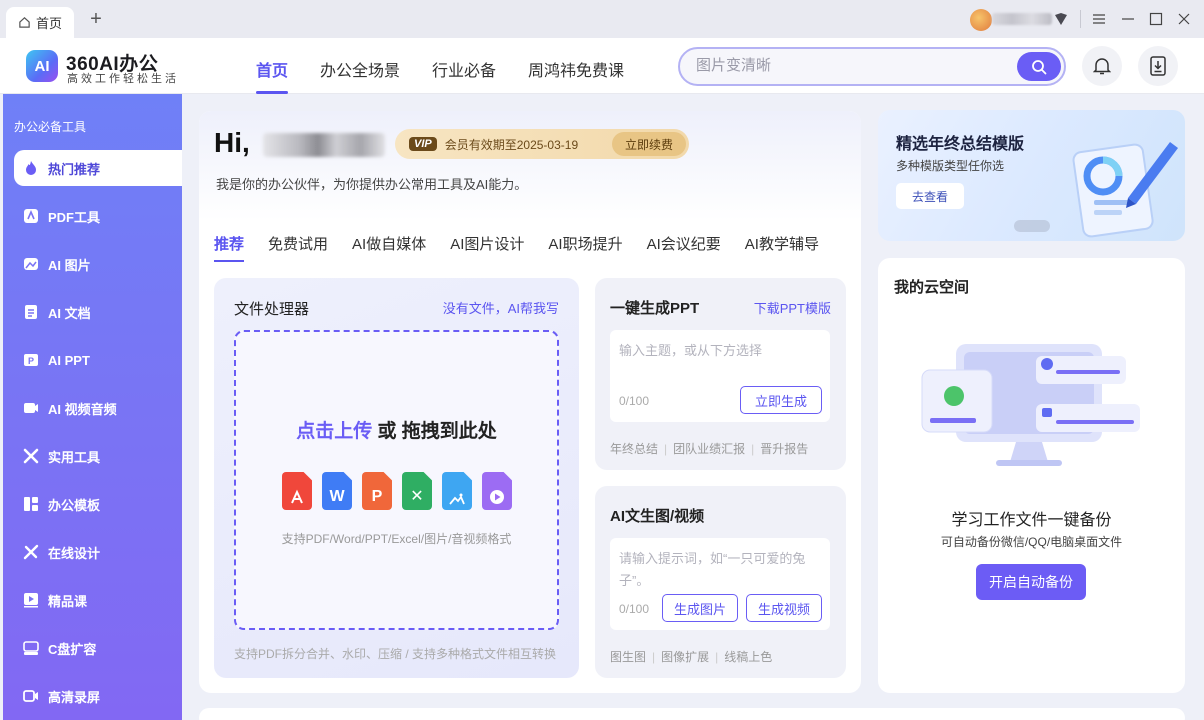 Image resolution: width=1204 pixels, height=720 pixels. Describe the element at coordinates (98, 600) in the screenshot. I see `sidebar-item-courses: 精品课` at that location.